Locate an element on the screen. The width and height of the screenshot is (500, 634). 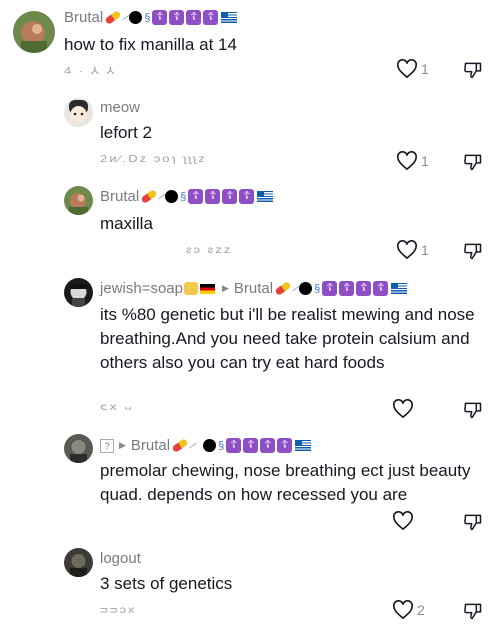
germany-flag-icon is located at coordinates (207, 288).